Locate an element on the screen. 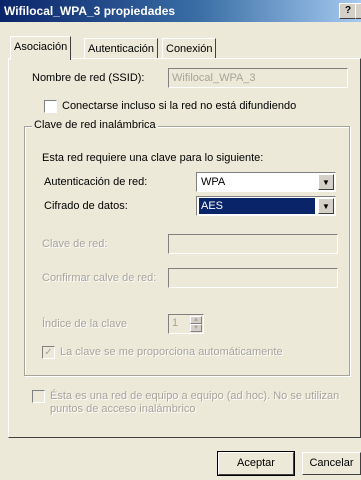  confirm-key-label: Confirmar calve de red: is located at coordinates (99, 278).